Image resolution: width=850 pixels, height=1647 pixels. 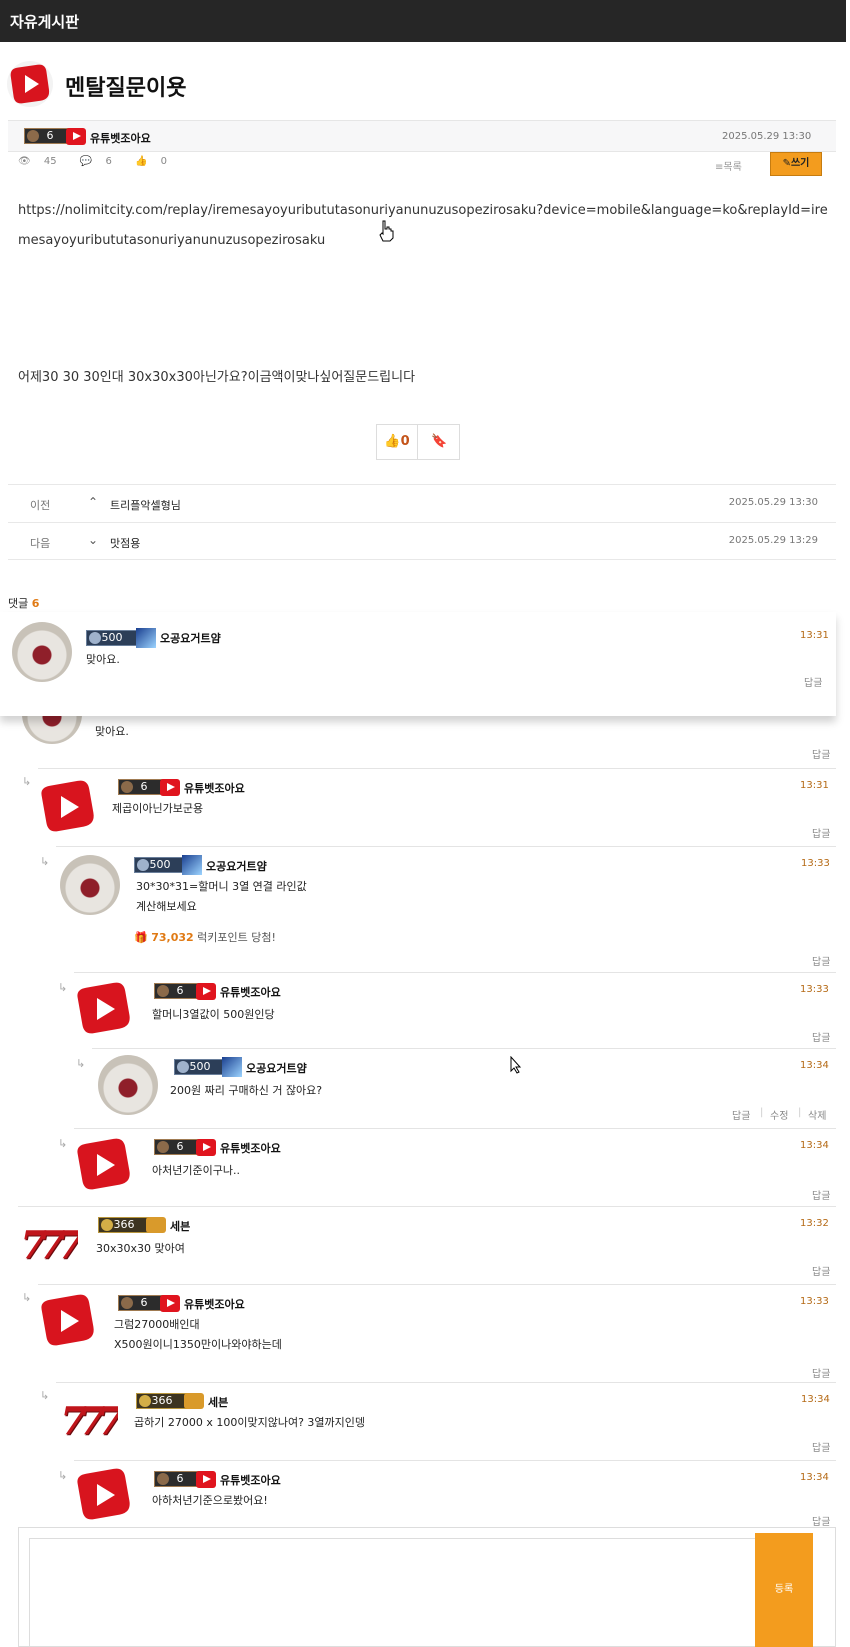 I want to click on comment-editor, so click(x=427, y=1587).